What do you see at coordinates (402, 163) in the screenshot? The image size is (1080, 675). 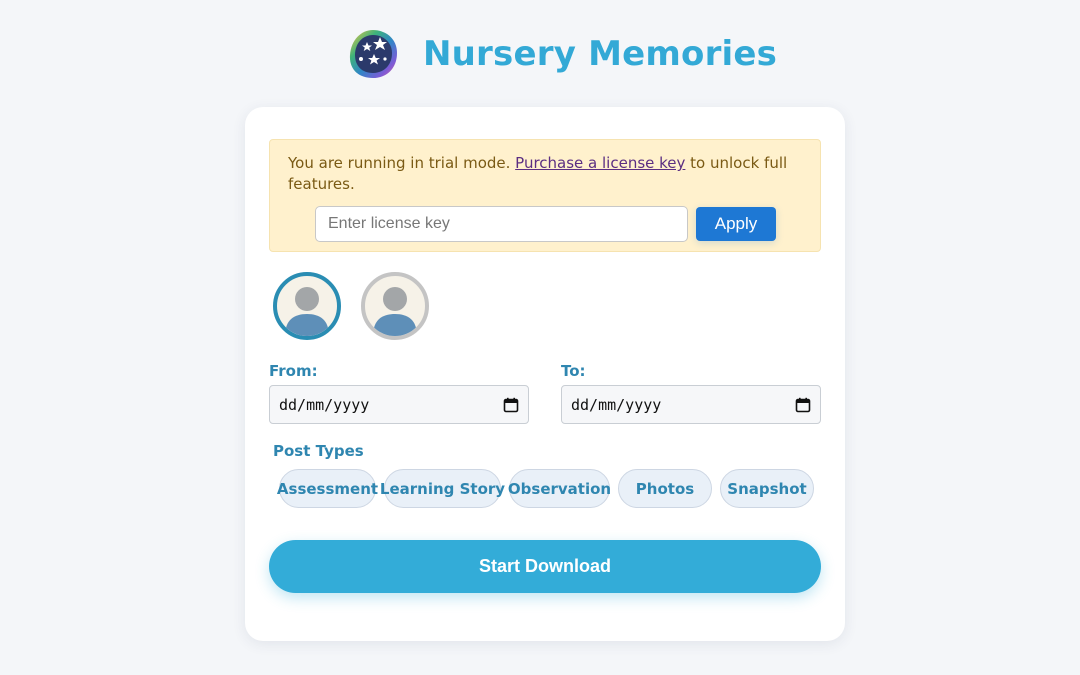 I see `trial-text-before: You are running in trial mode.` at bounding box center [402, 163].